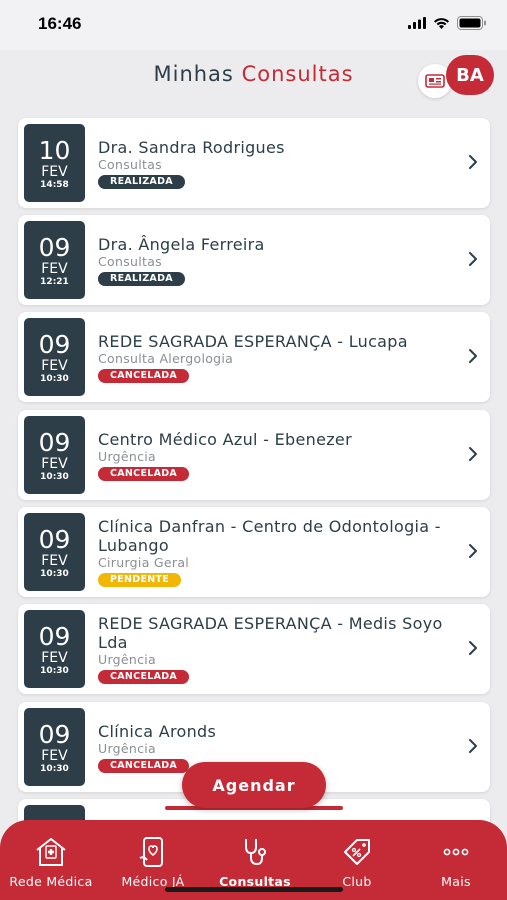 The image size is (507, 900). Describe the element at coordinates (157, 731) in the screenshot. I see `appointment-title: Clínica Aronds` at that location.